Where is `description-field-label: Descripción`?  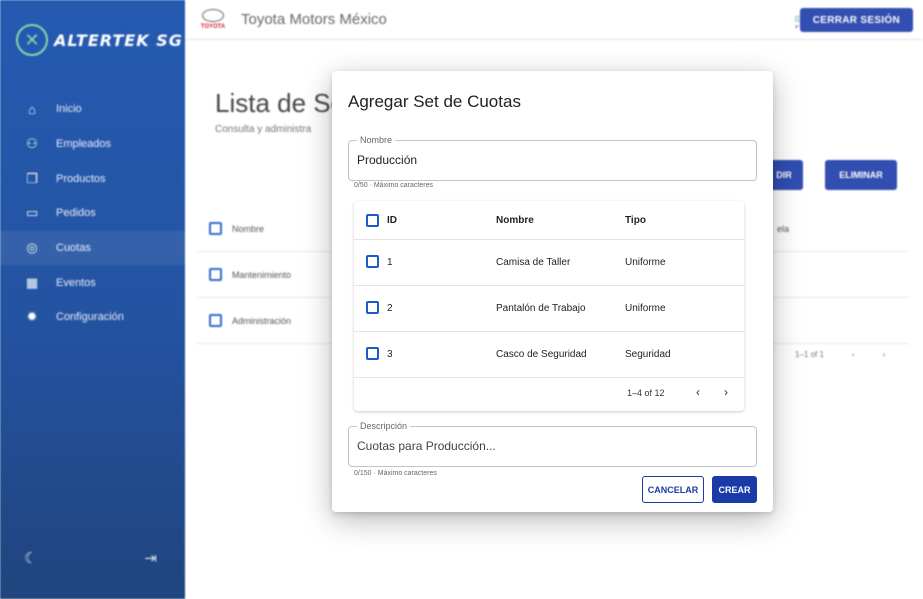
description-field-label: Descripción is located at coordinates (384, 426).